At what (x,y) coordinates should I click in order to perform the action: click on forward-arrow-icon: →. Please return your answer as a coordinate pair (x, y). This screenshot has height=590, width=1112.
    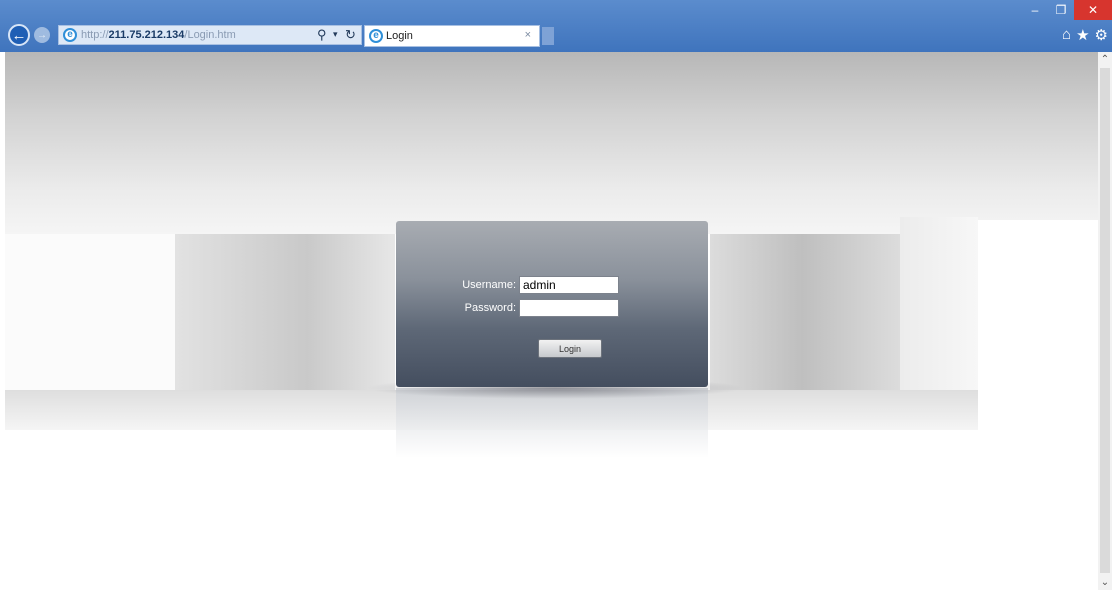
    Looking at the image, I should click on (42, 35).